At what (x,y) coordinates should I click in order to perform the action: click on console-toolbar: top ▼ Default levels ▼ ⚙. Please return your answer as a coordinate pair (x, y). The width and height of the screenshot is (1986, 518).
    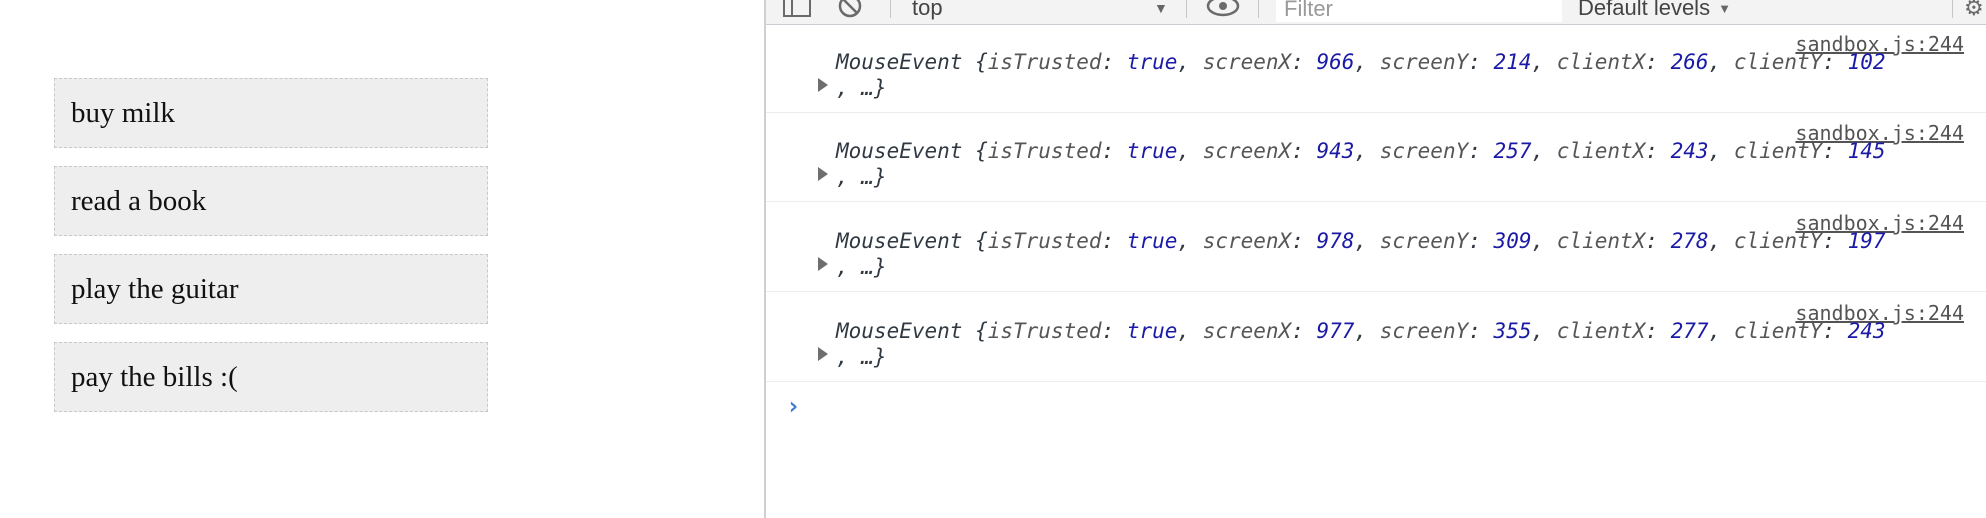
    Looking at the image, I should click on (1376, 12).